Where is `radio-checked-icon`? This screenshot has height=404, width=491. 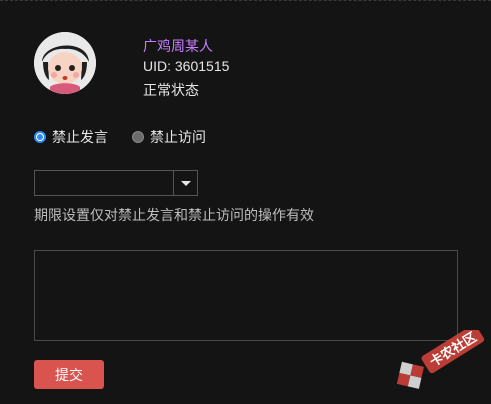
radio-checked-icon is located at coordinates (40, 137).